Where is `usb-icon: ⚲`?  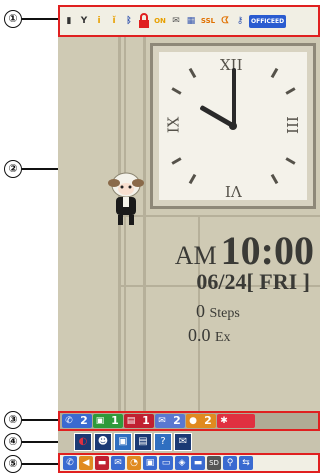 usb-icon: ⚲ is located at coordinates (230, 463).